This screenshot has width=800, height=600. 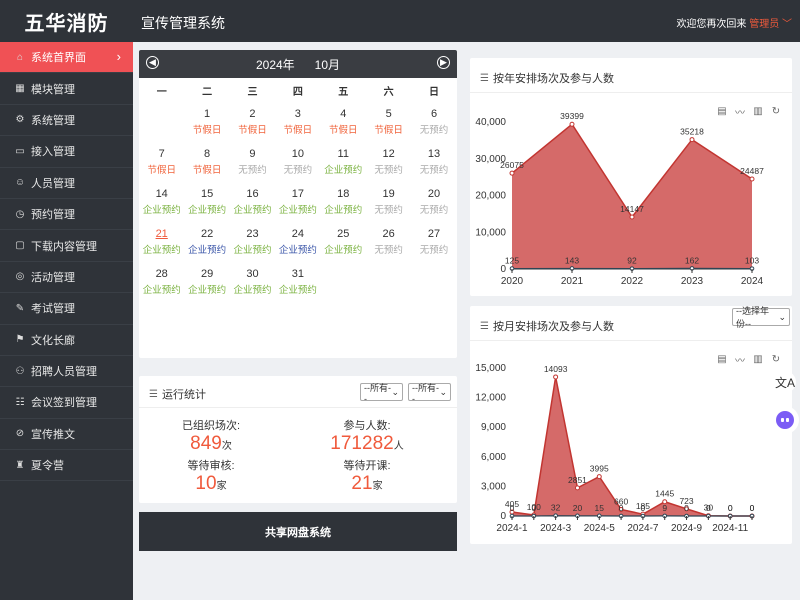 I want to click on calendar-day: 10 无预约, so click(x=297, y=162).